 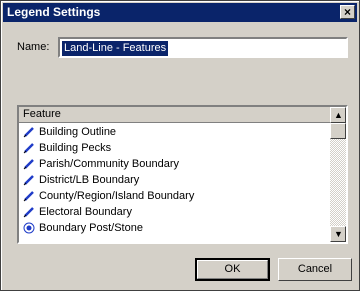 I want to click on close-icon: ×, so click(x=348, y=12).